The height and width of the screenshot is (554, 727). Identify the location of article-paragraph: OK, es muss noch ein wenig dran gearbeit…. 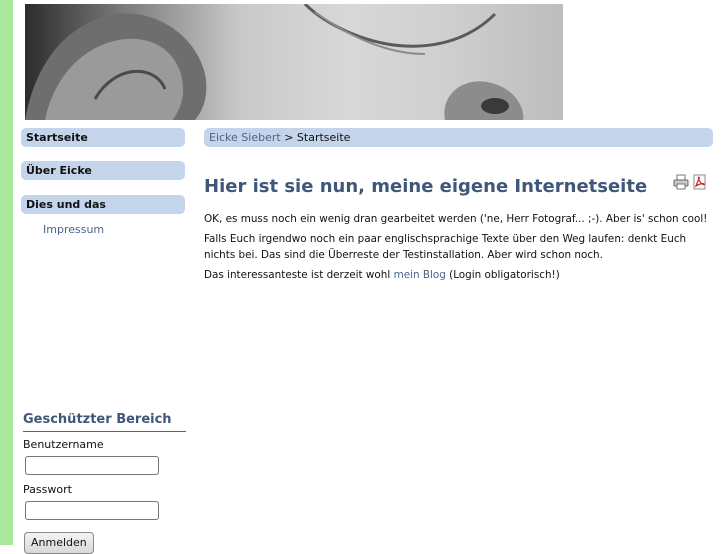
(456, 219).